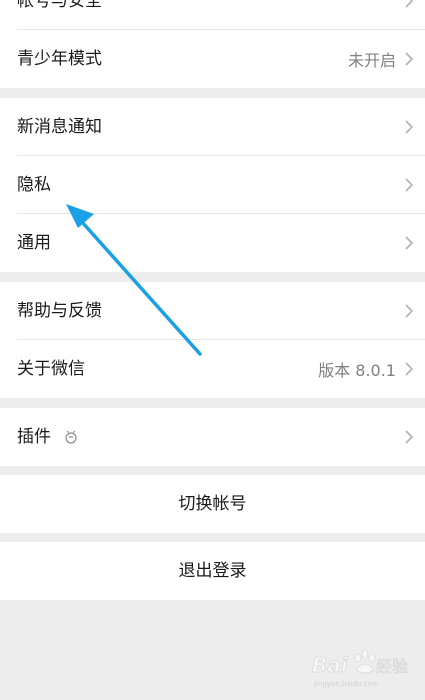 The width and height of the screenshot is (425, 700). What do you see at coordinates (330, 665) in the screenshot?
I see `svg-text: Bai` at bounding box center [330, 665].